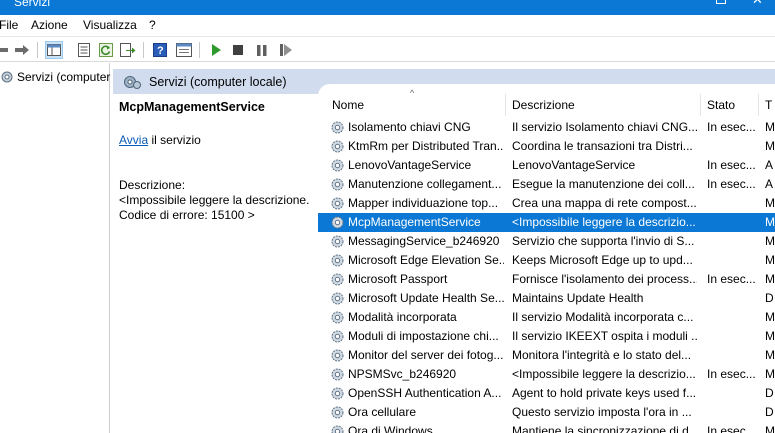  I want to click on menu-visualizza: Visualizza, so click(110, 25).